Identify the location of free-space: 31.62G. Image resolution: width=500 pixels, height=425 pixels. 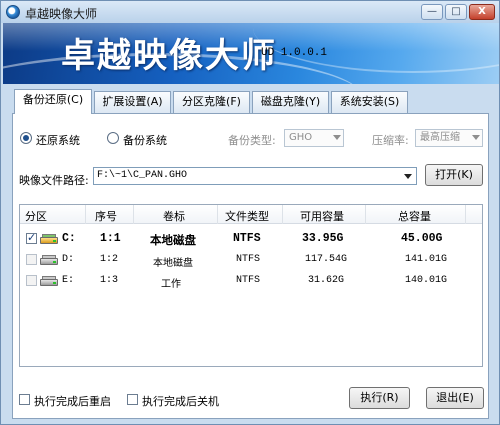
(326, 280).